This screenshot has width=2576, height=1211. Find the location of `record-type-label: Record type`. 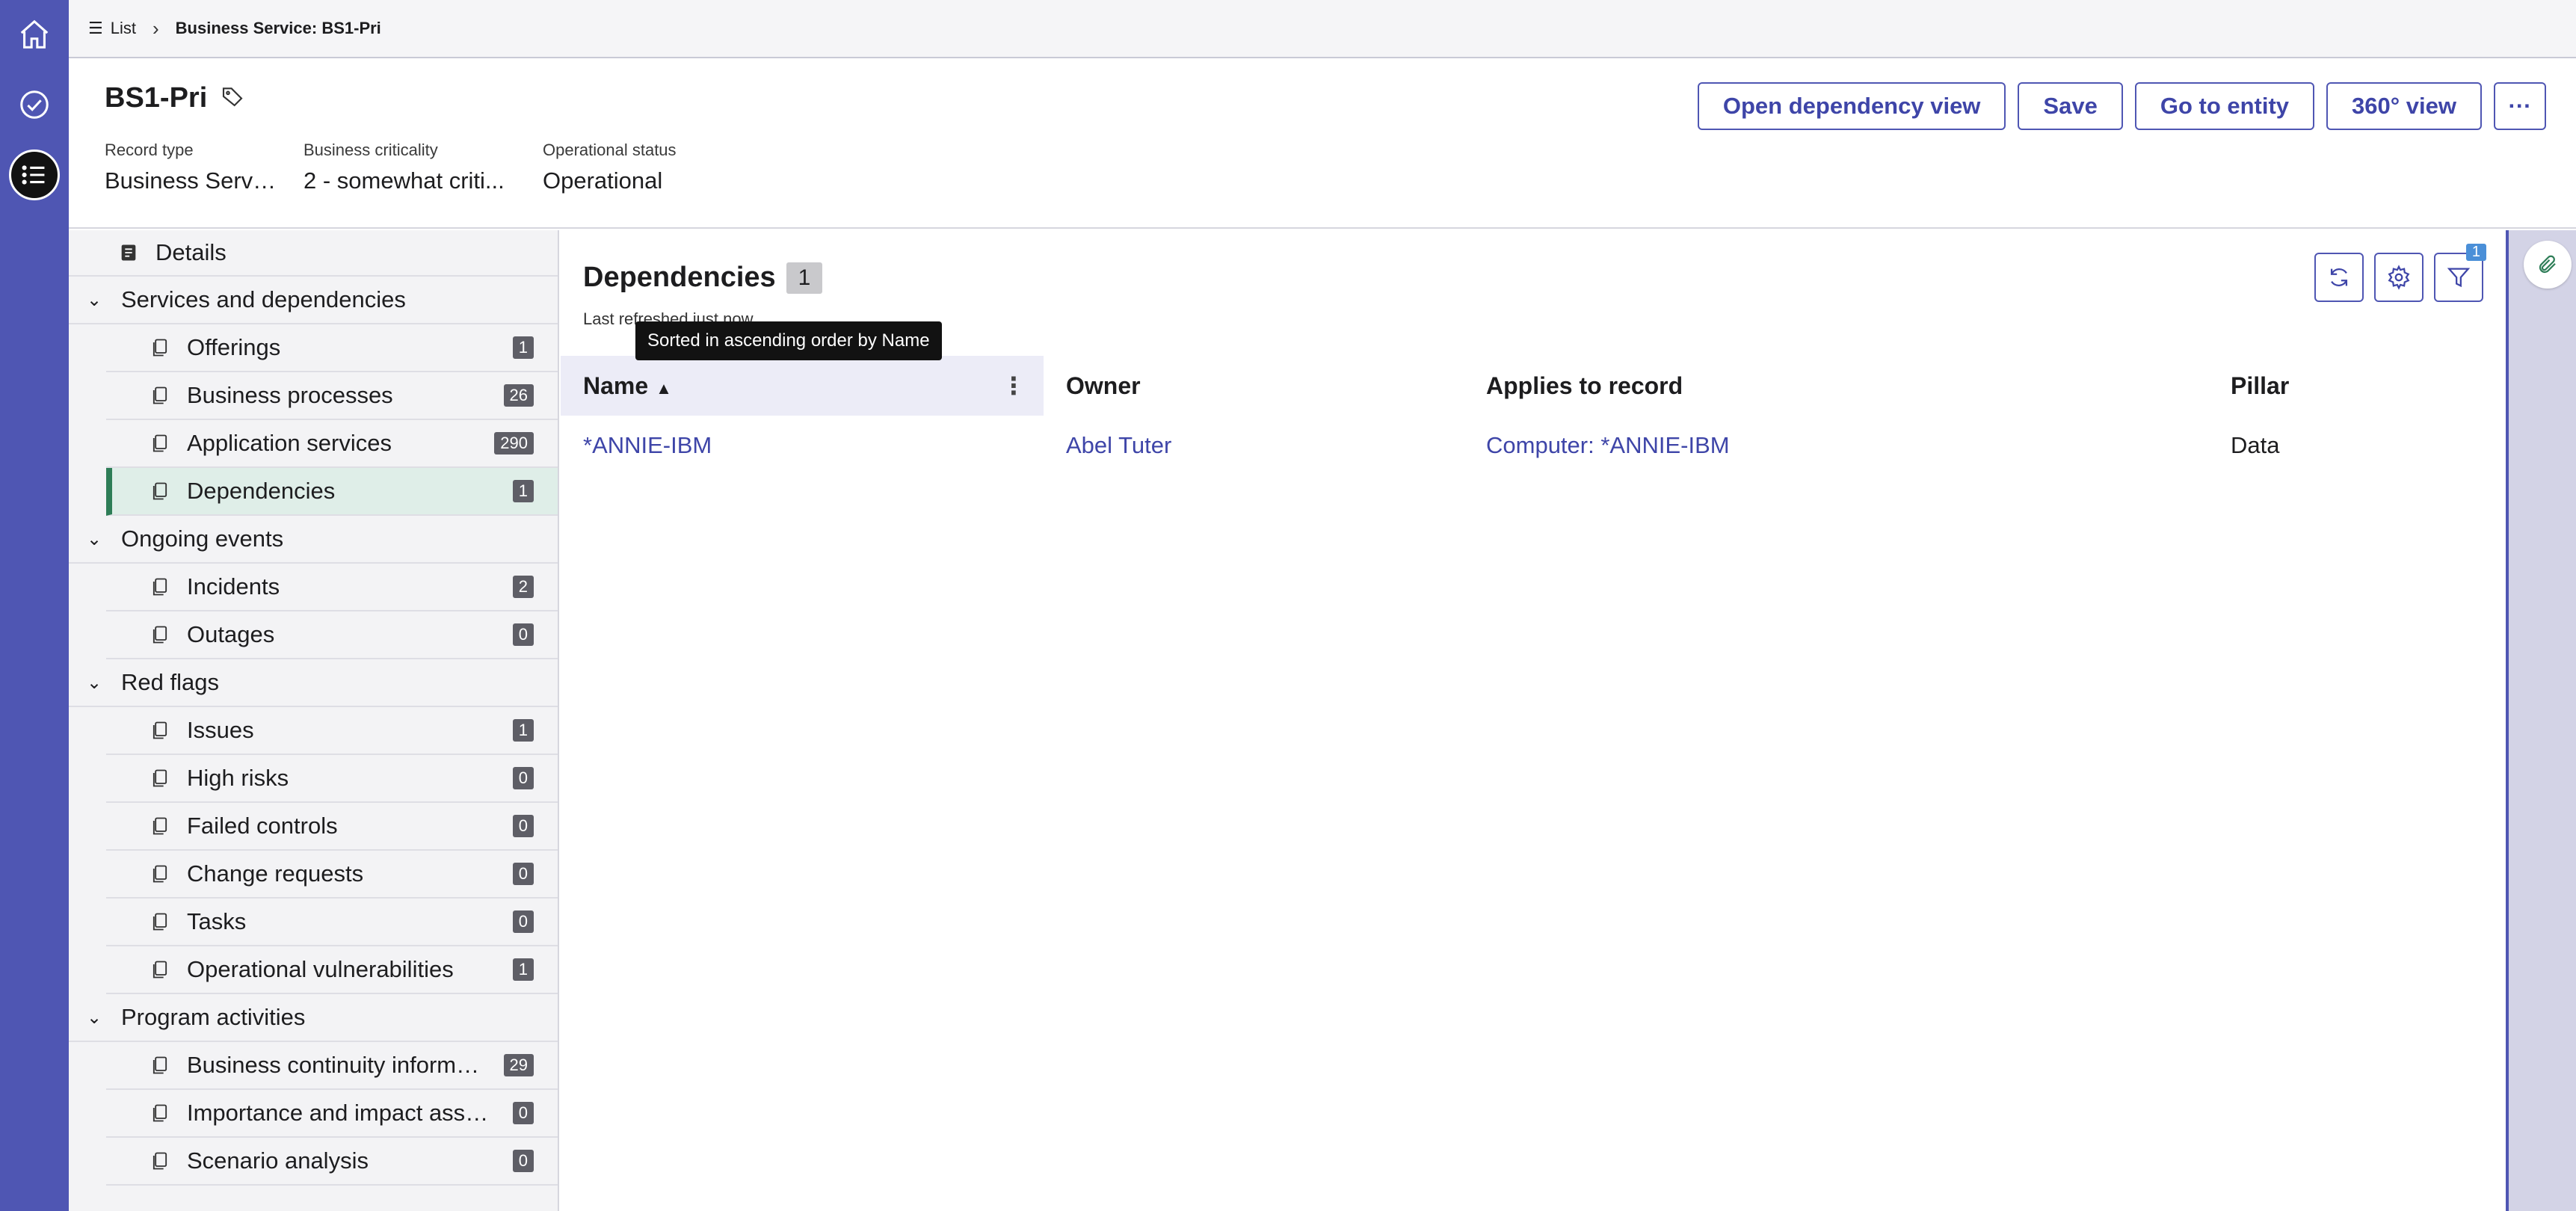

record-type-label: Record type is located at coordinates (149, 150).